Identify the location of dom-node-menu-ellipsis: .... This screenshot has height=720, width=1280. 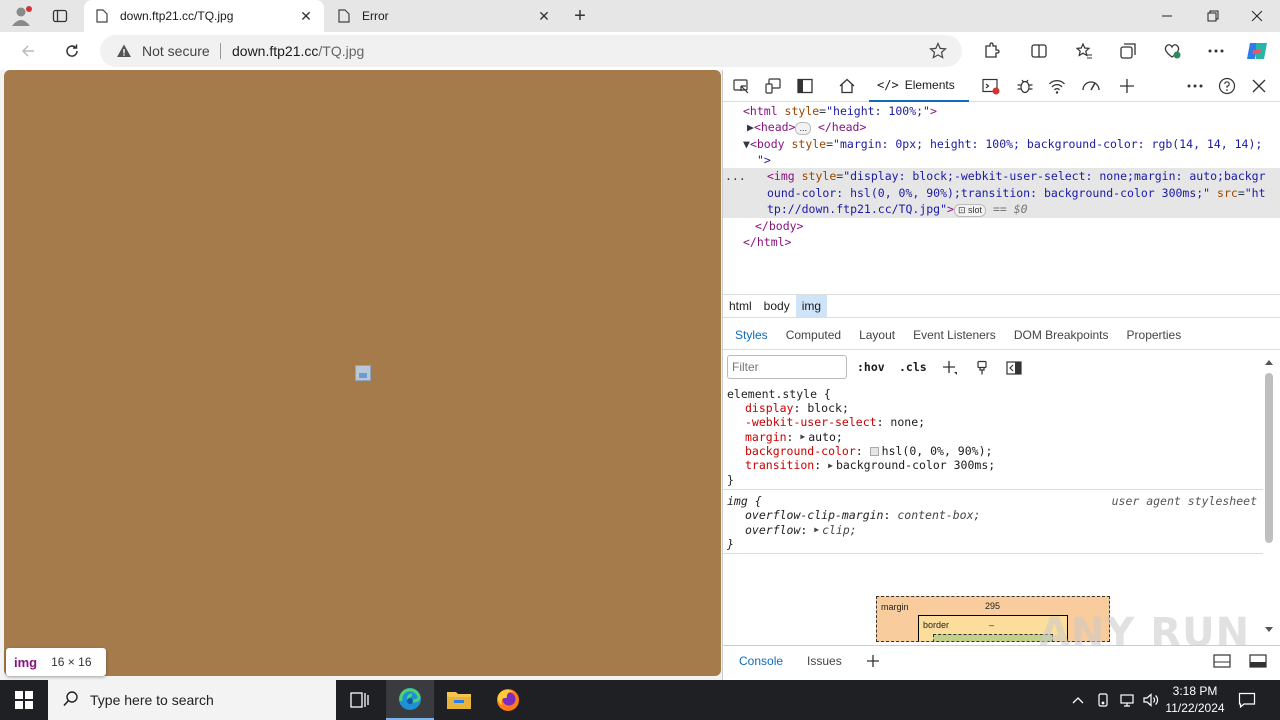
(735, 176).